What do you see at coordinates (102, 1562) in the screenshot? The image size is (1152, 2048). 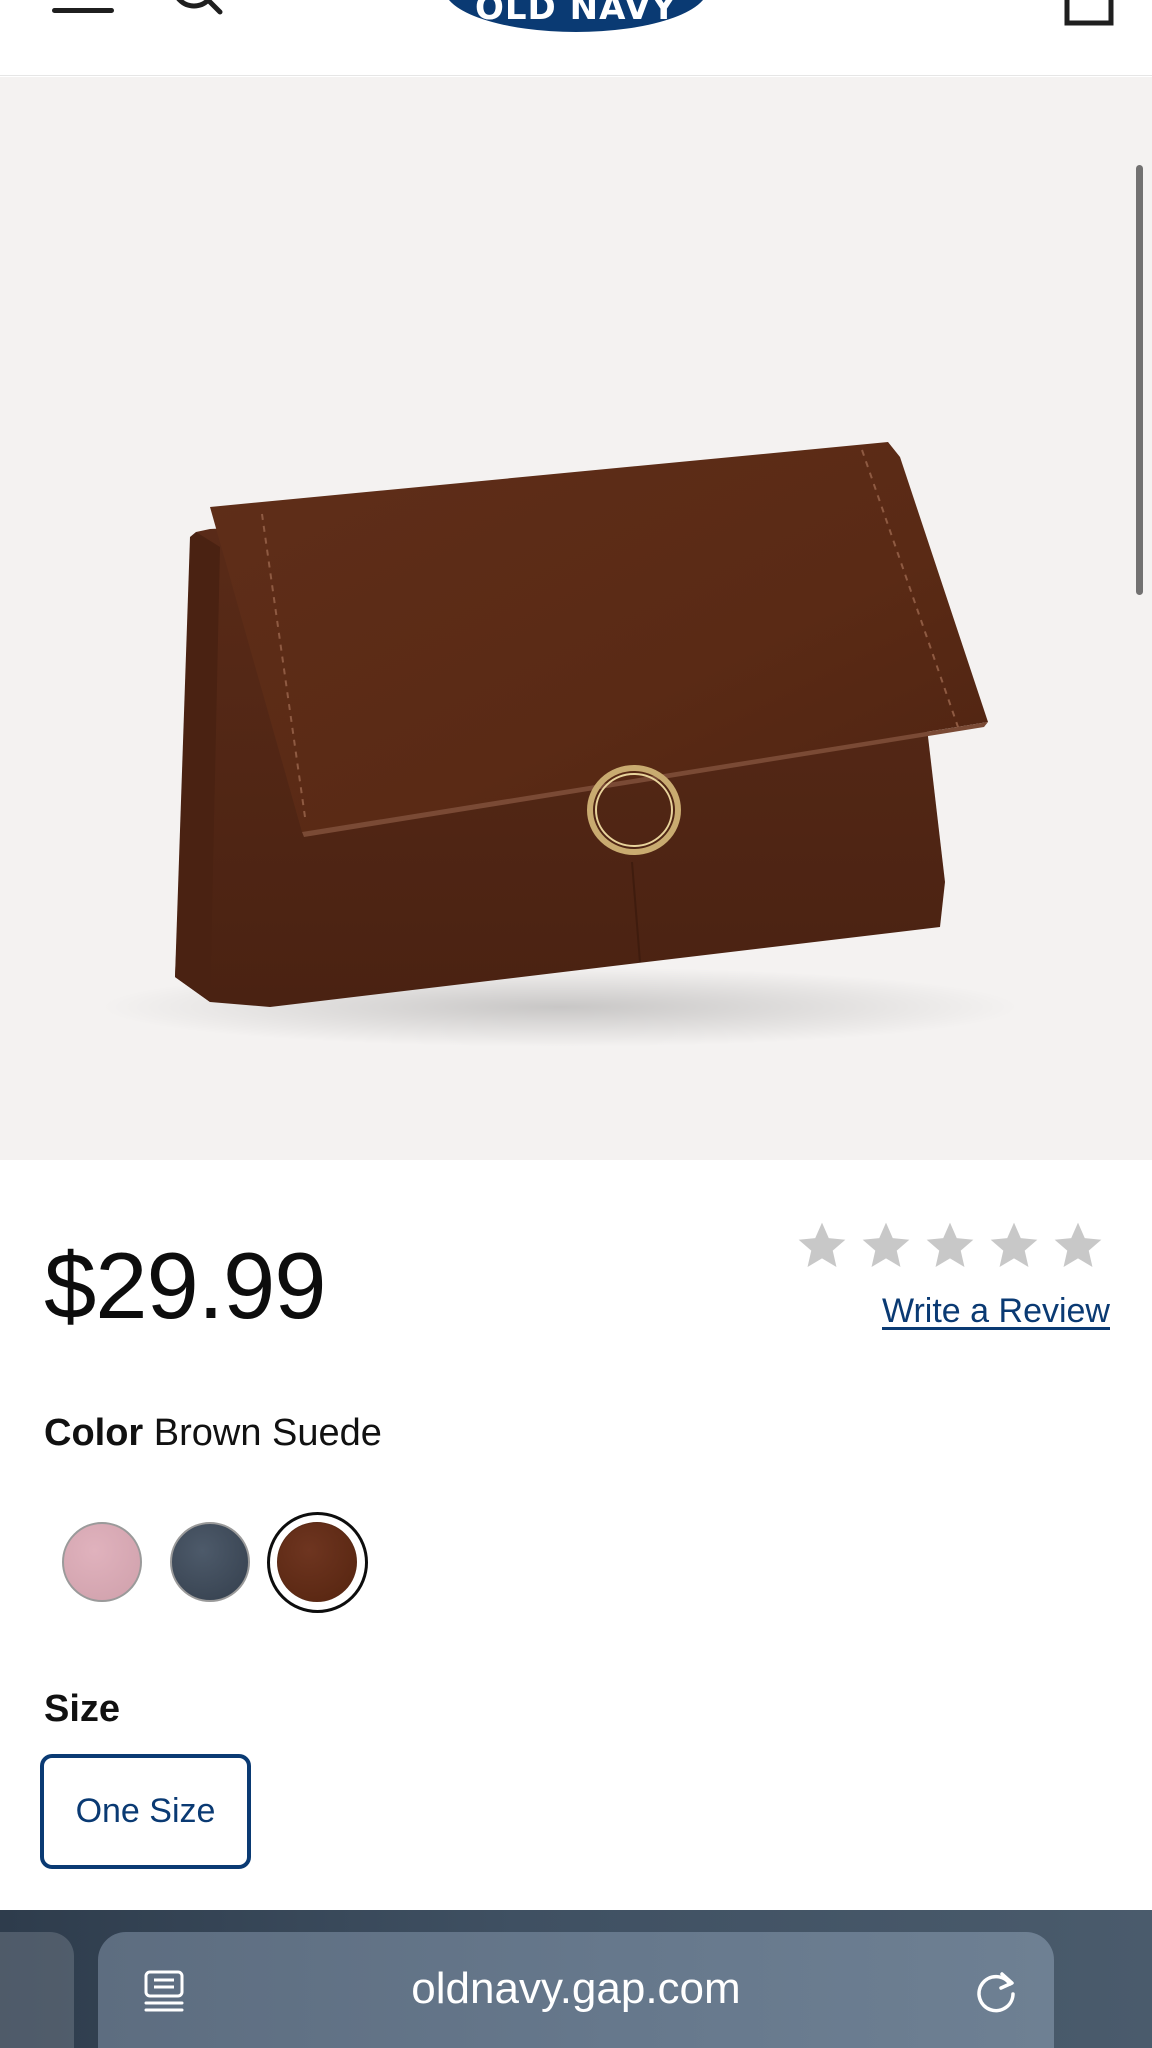 I see `swatch-pink` at bounding box center [102, 1562].